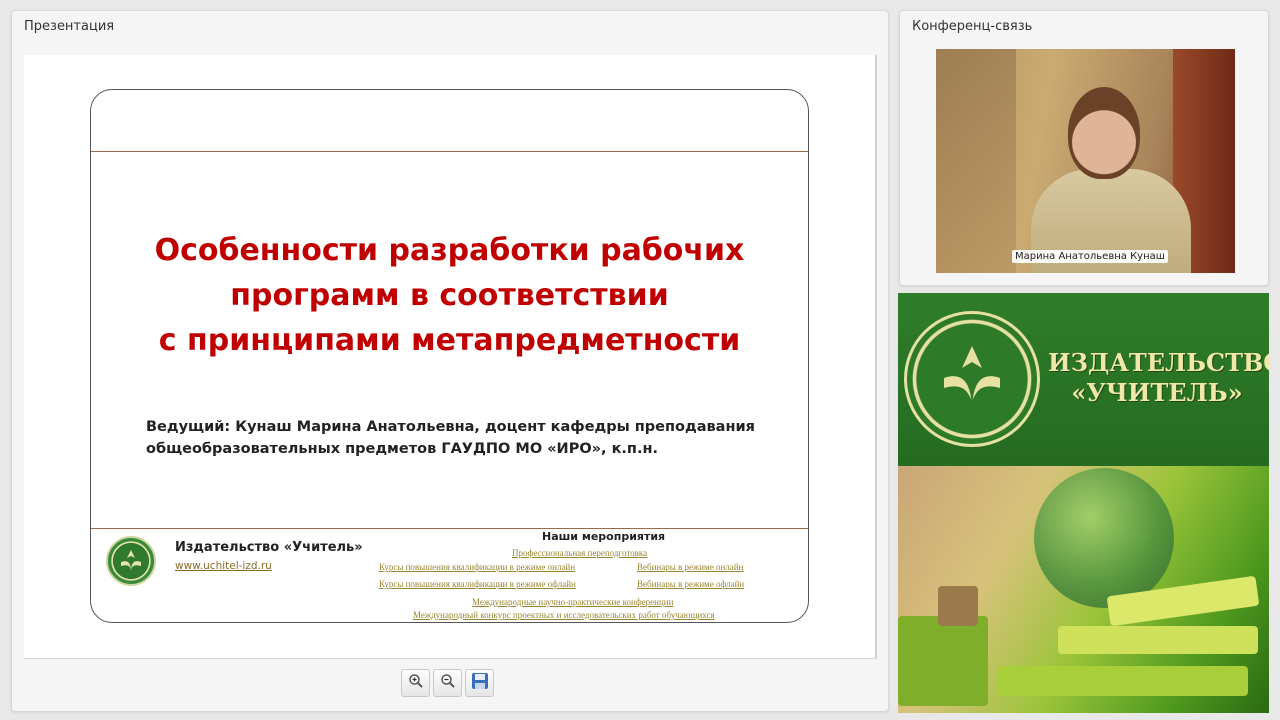 The image size is (1280, 720). I want to click on participant-video: Марина Анатольевна Кунаш, so click(1085, 161).